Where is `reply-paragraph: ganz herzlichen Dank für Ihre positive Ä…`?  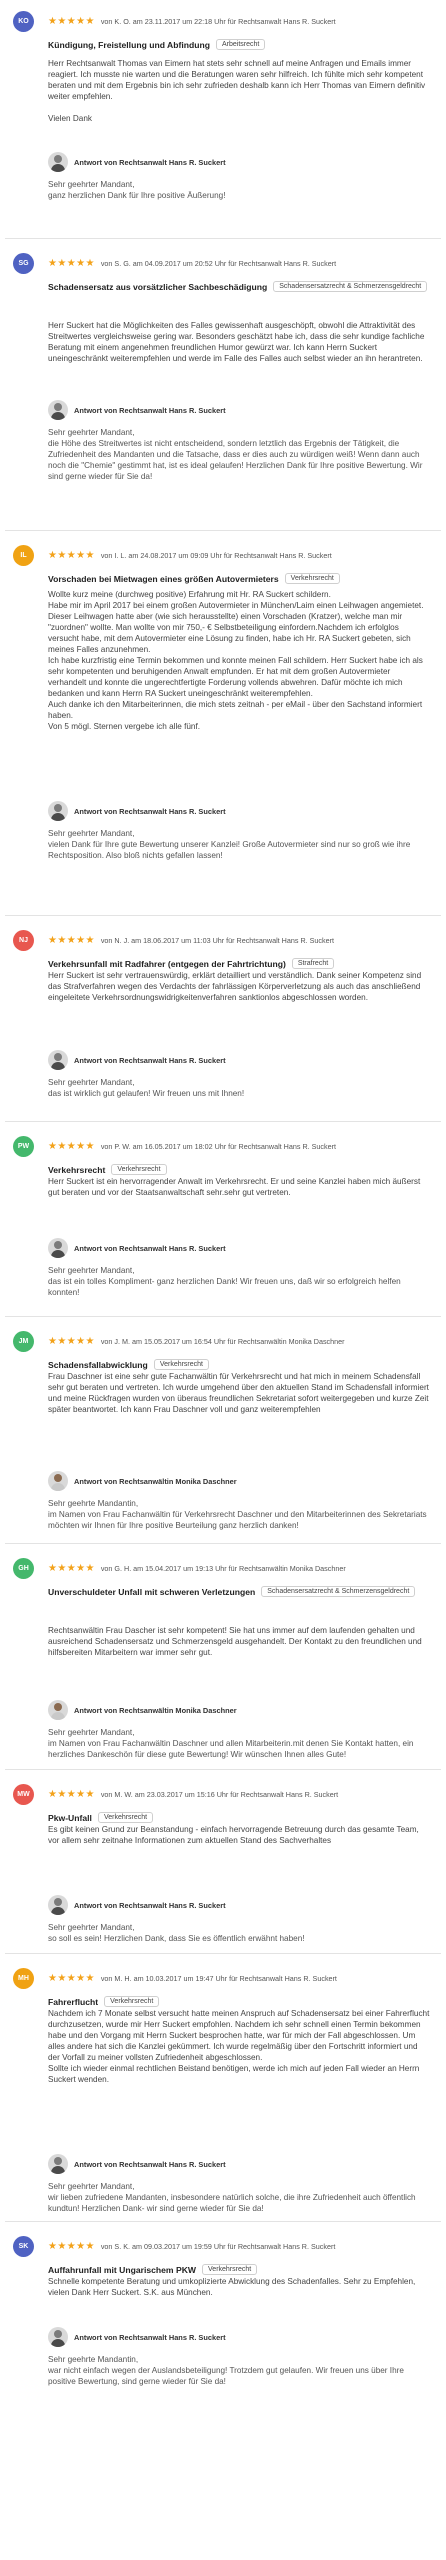
reply-paragraph: ganz herzlichen Dank für Ihre positive Ä… is located at coordinates (137, 195).